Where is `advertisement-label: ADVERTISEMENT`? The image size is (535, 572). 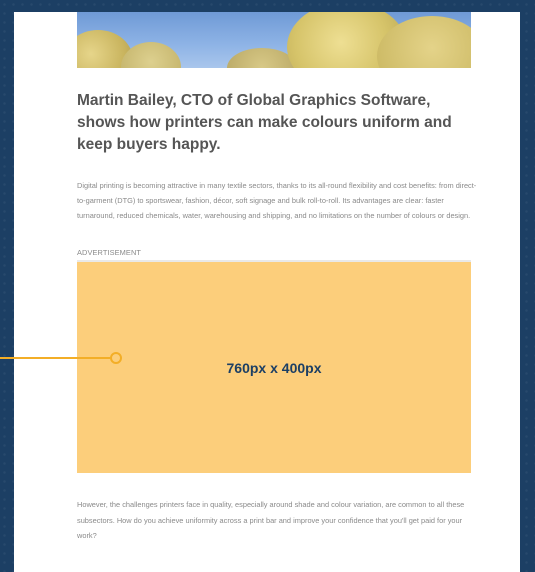 advertisement-label: ADVERTISEMENT is located at coordinates (109, 252).